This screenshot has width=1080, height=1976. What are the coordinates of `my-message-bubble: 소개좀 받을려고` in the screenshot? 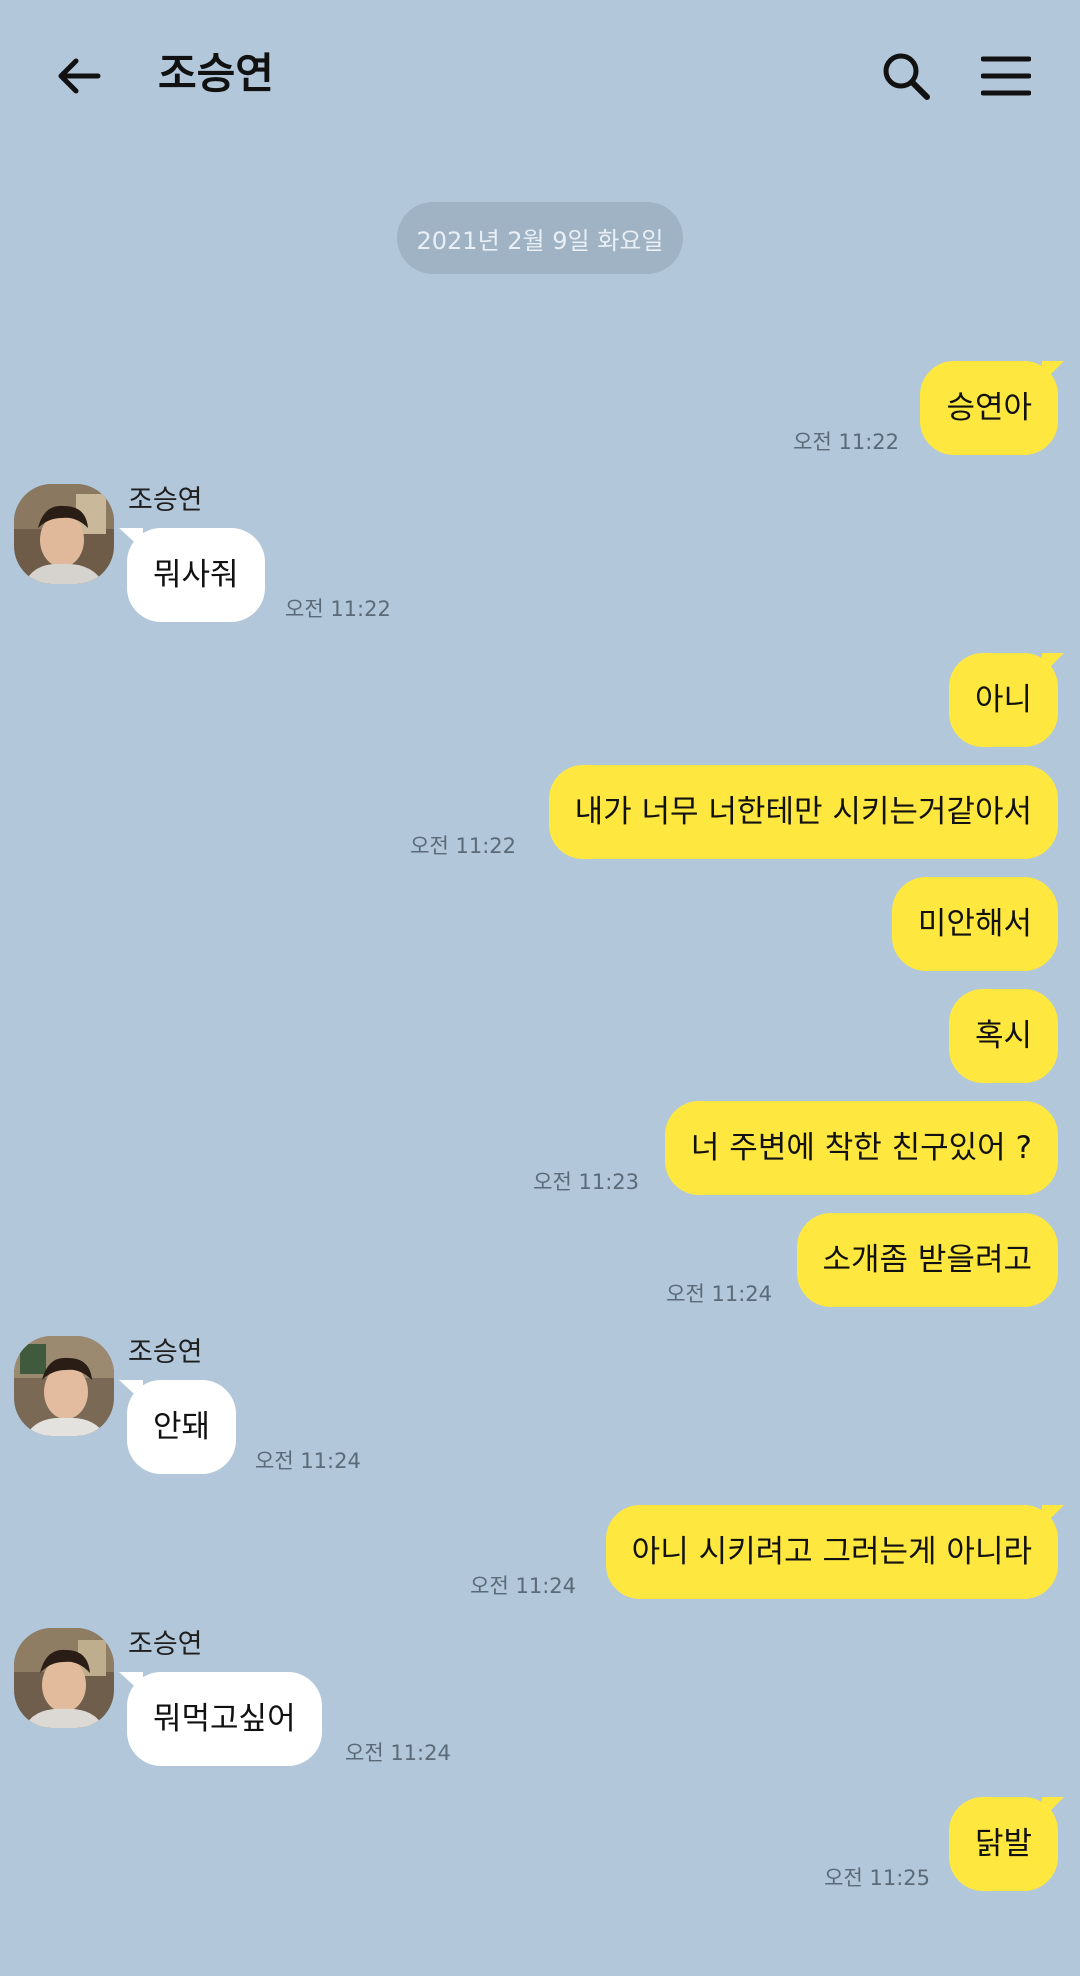 It's located at (927, 1260).